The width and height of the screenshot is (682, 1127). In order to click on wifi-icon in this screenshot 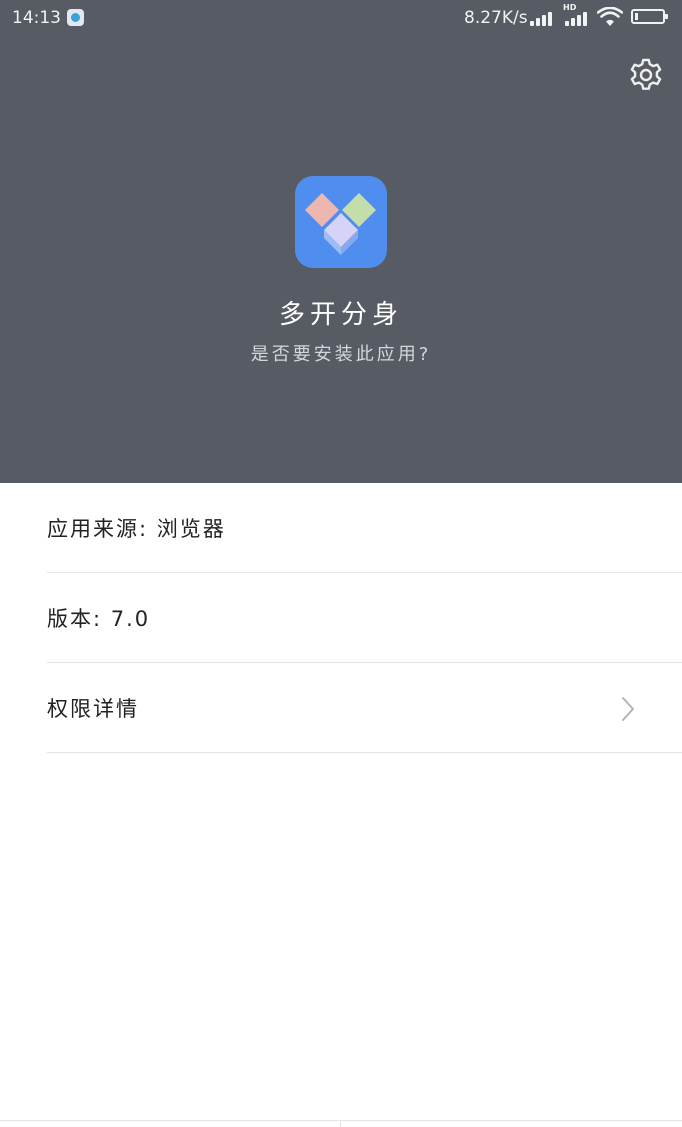, I will do `click(610, 16)`.